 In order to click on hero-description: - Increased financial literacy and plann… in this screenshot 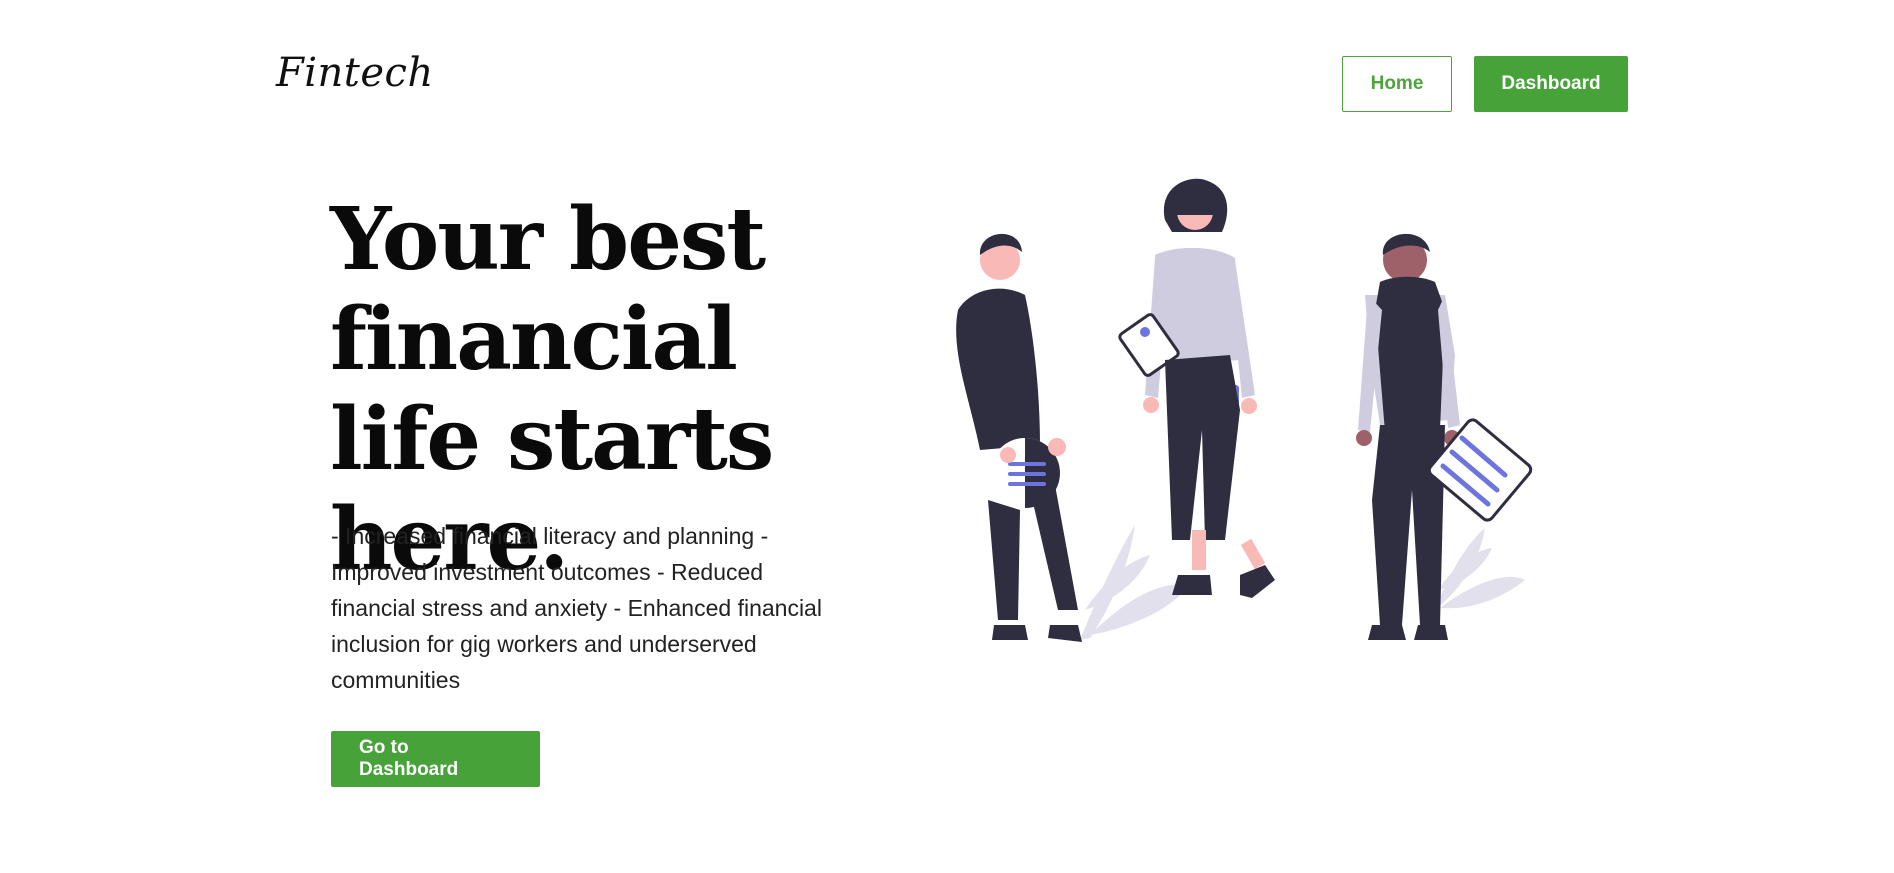, I will do `click(576, 608)`.